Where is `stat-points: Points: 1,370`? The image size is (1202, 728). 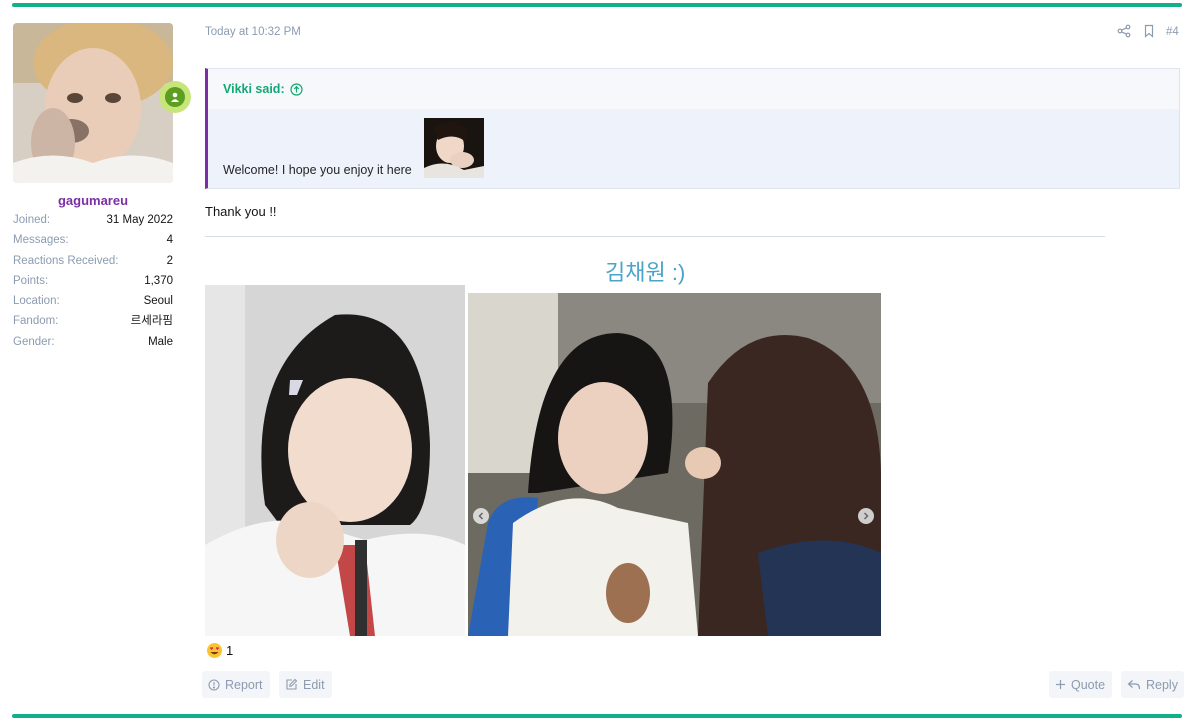 stat-points: Points: 1,370 is located at coordinates (93, 280).